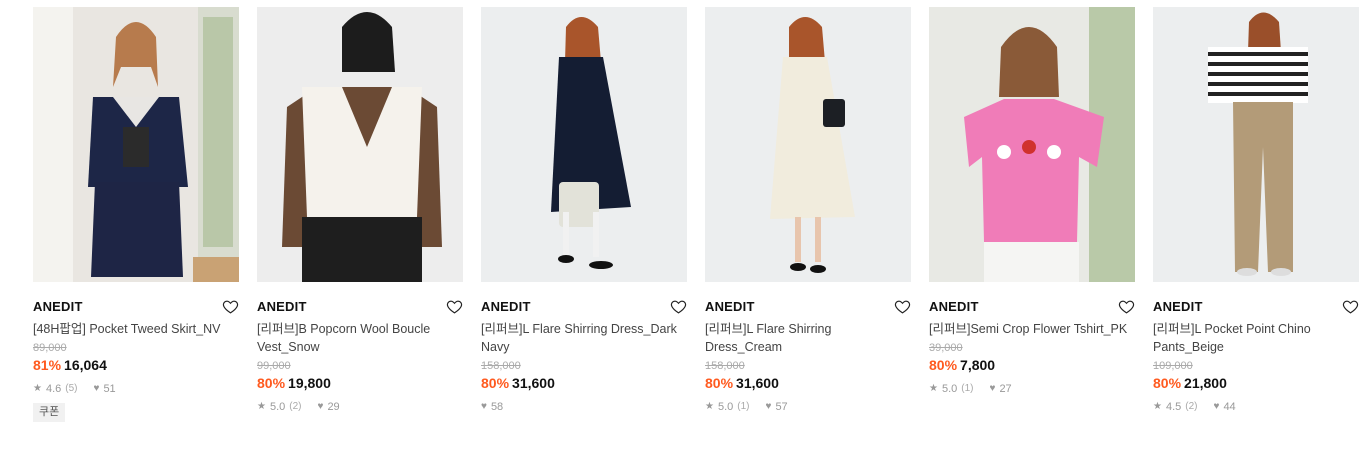 This screenshot has height=457, width=1367. Describe the element at coordinates (1256, 383) in the screenshot. I see `price-row: 80% 21,800` at that location.